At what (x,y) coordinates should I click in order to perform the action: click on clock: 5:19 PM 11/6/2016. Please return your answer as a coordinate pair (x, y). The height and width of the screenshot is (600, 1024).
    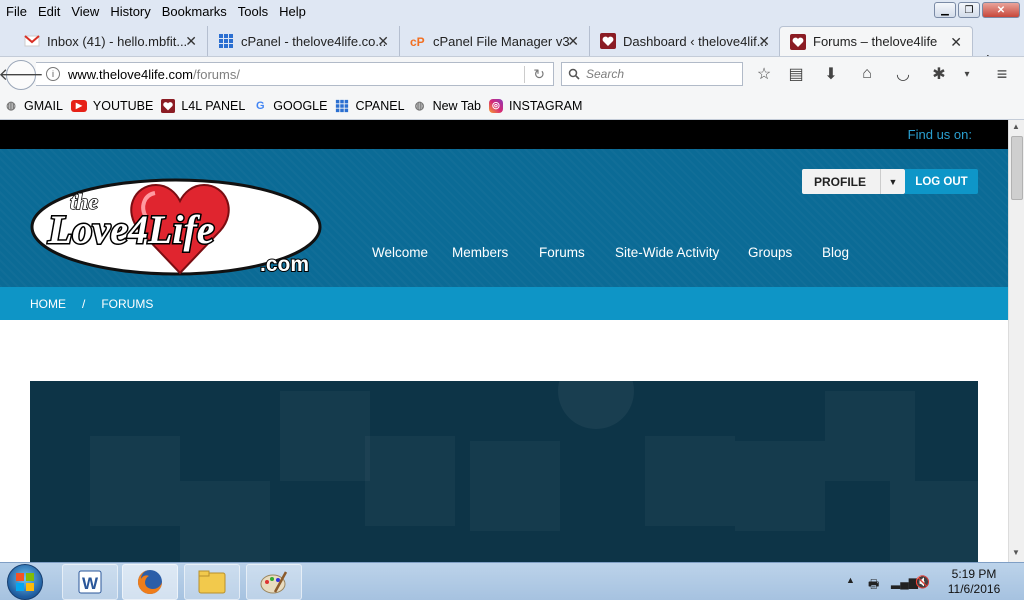
    Looking at the image, I should click on (974, 582).